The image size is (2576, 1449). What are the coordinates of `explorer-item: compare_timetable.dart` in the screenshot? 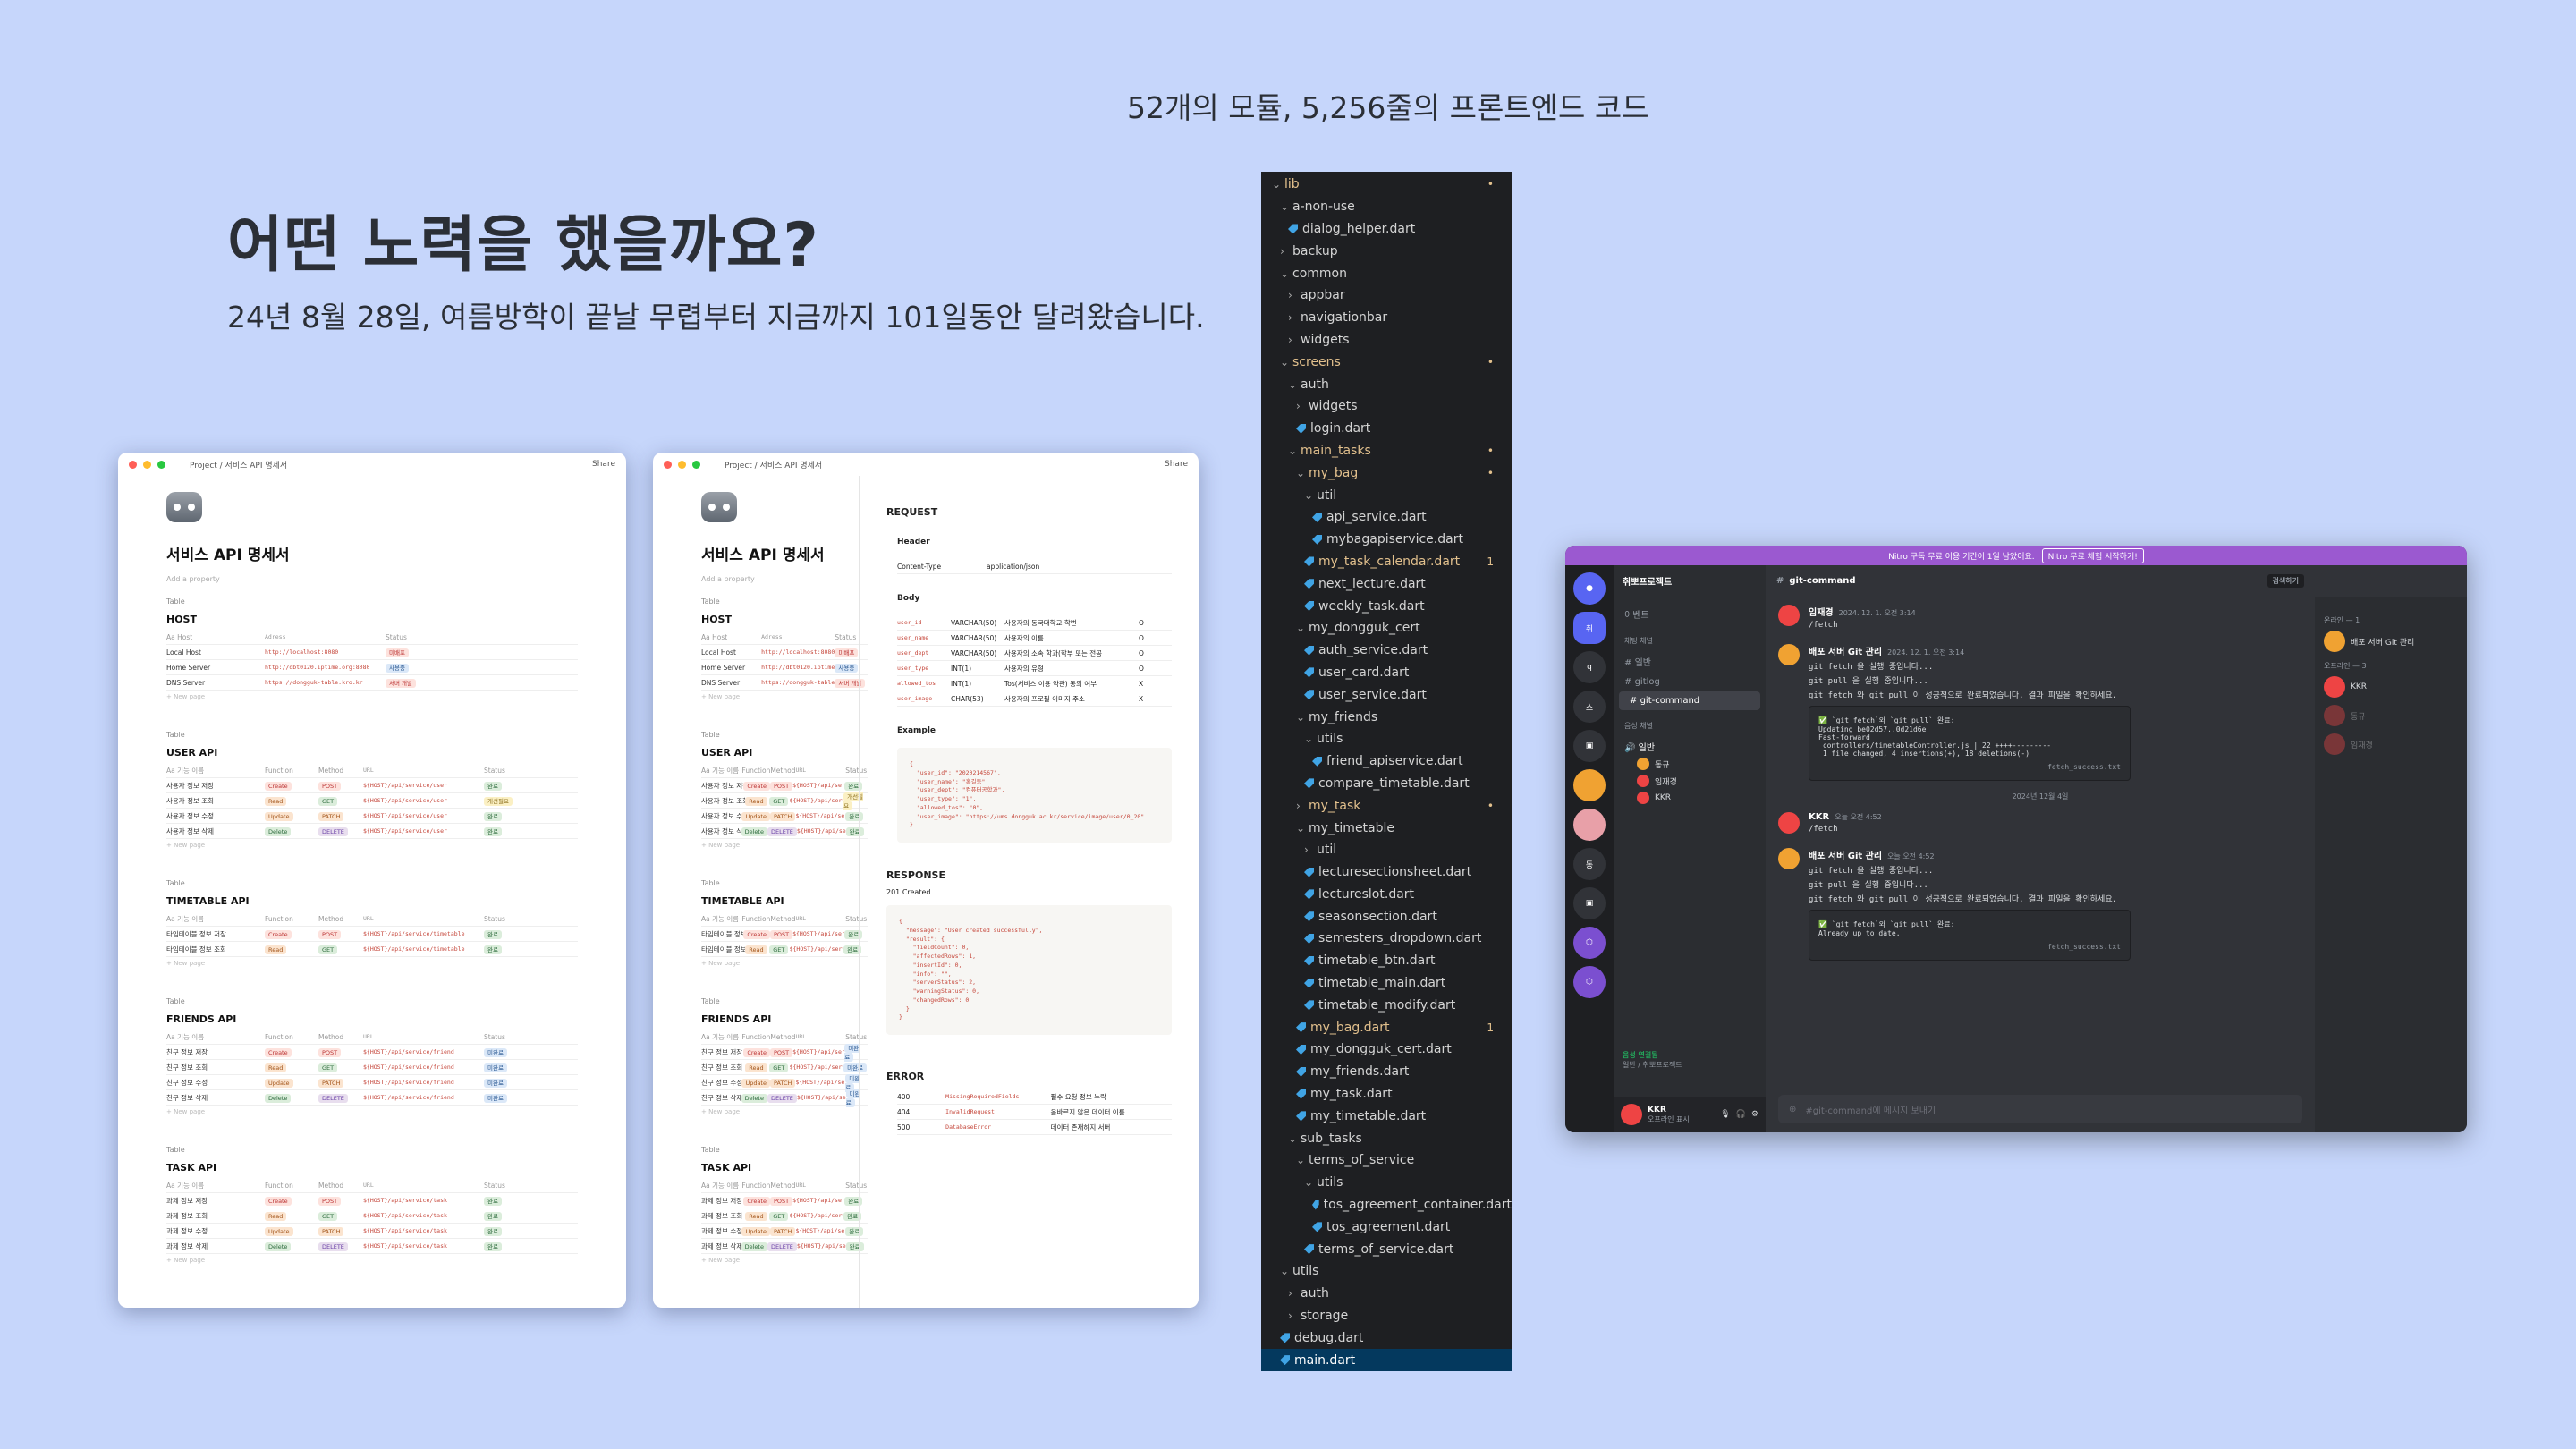 It's located at (1386, 784).